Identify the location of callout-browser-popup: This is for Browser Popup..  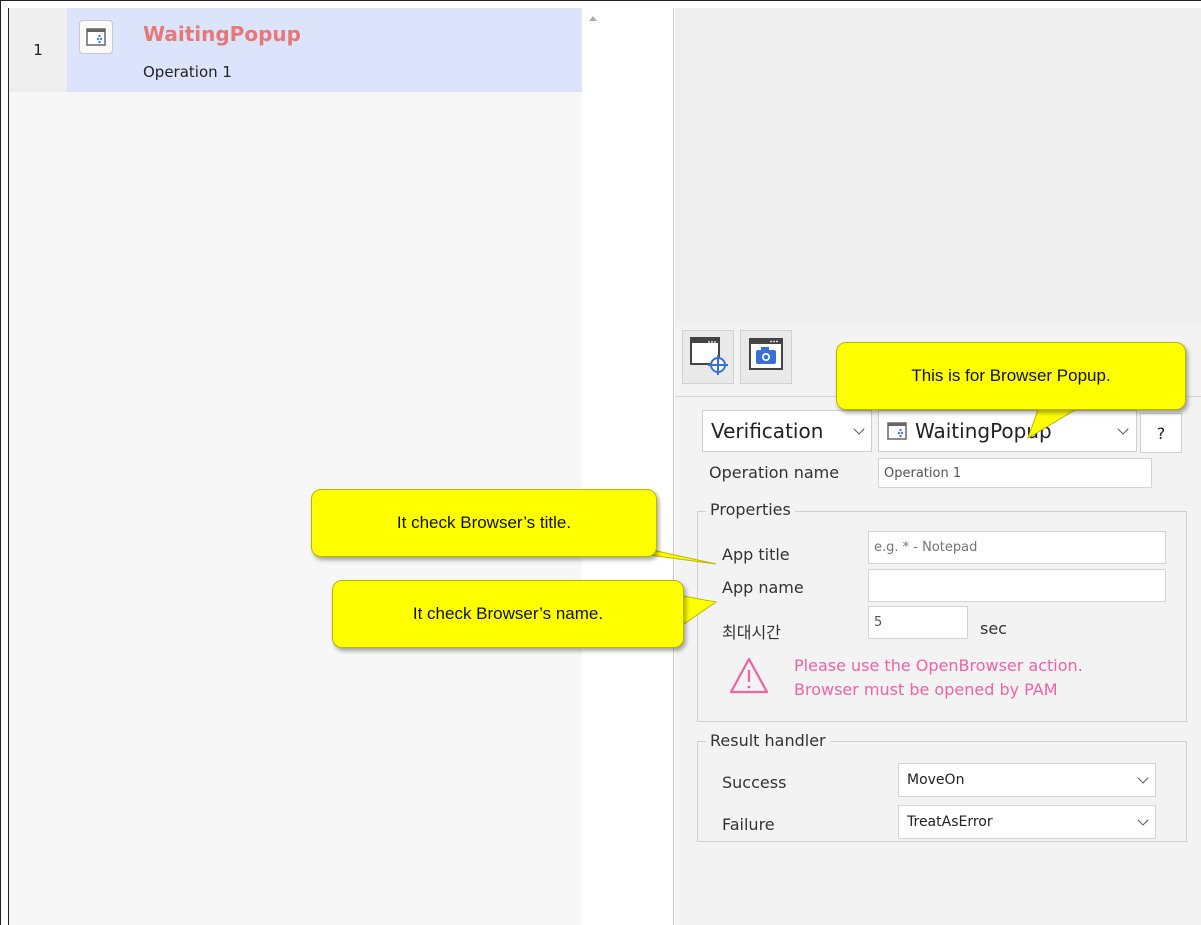
(1011, 376).